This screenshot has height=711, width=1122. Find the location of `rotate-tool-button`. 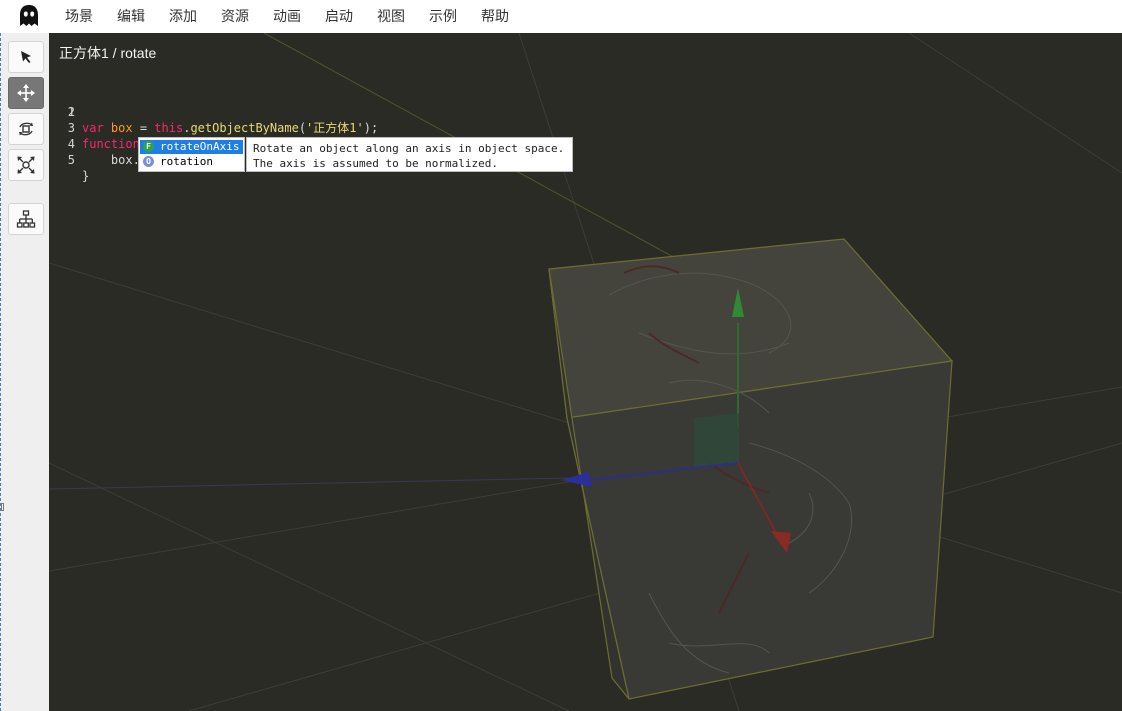

rotate-tool-button is located at coordinates (26, 129).